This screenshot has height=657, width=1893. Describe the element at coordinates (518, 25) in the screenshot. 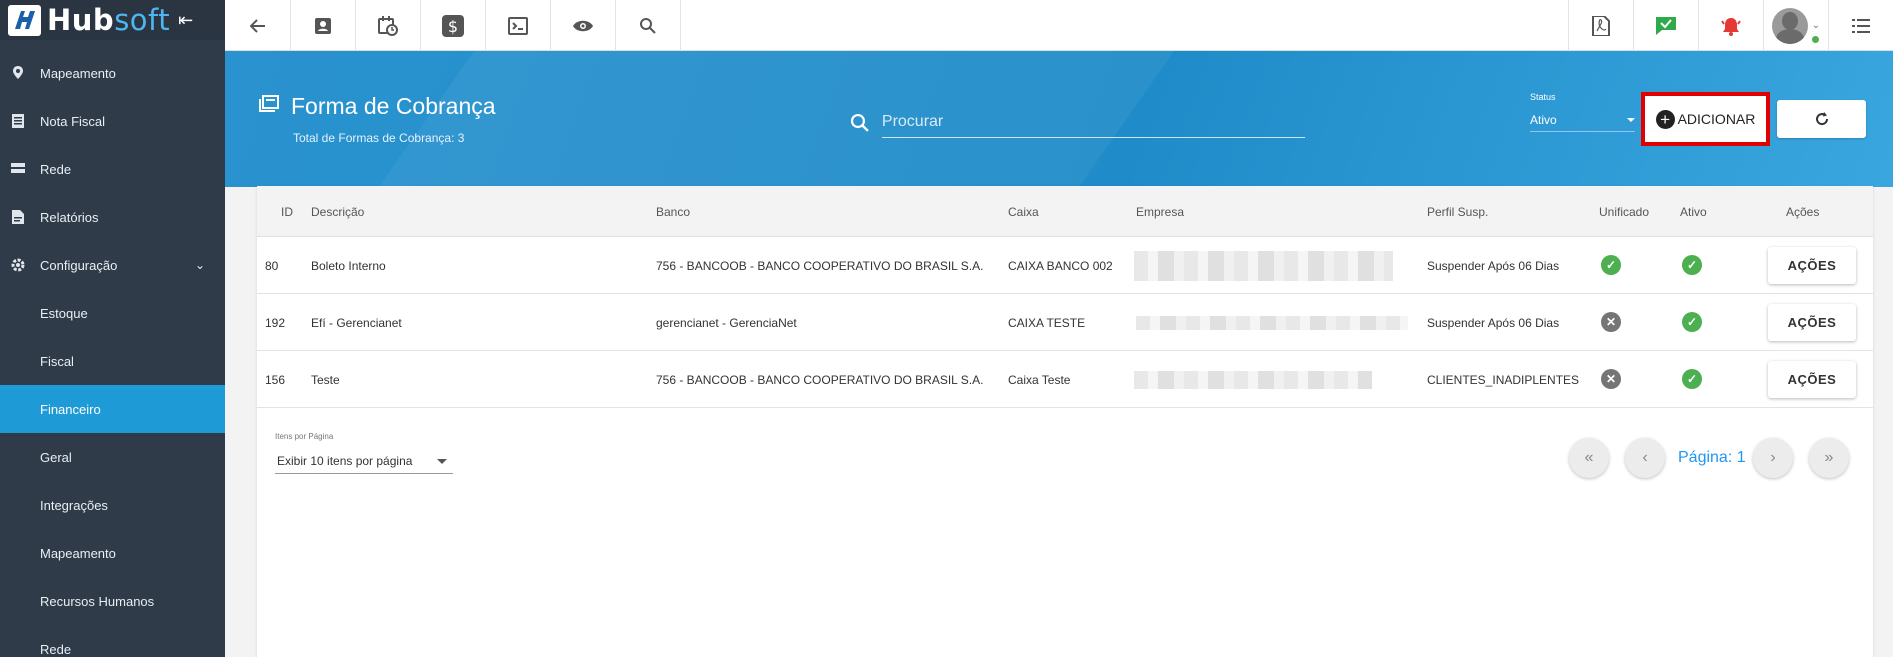

I see `terminal-button` at that location.